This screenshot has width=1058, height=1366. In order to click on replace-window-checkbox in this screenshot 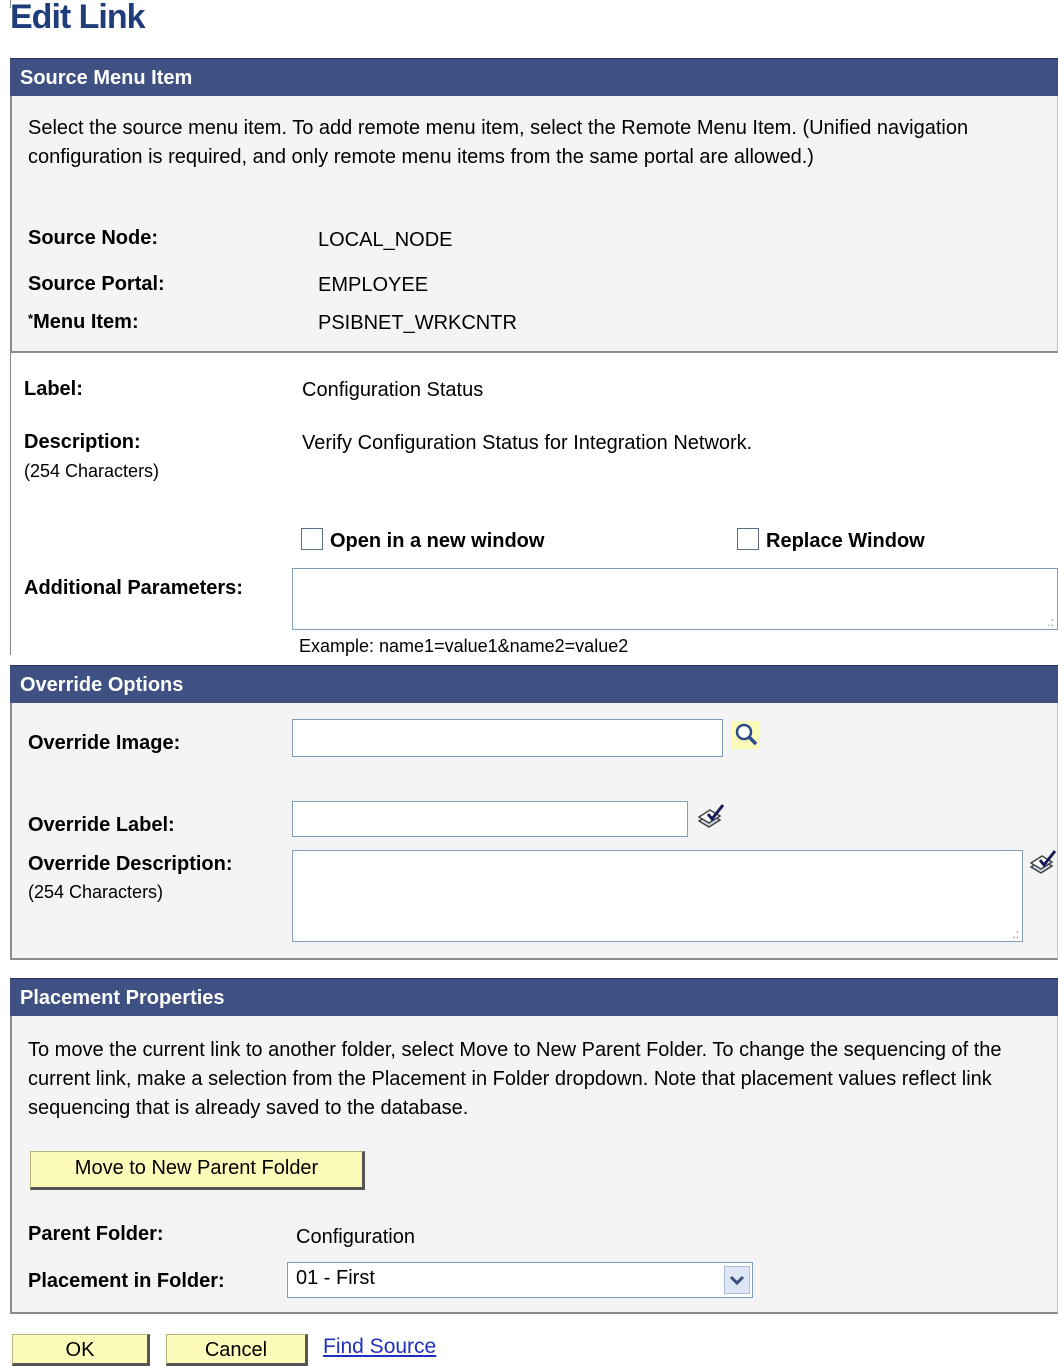, I will do `click(748, 539)`.